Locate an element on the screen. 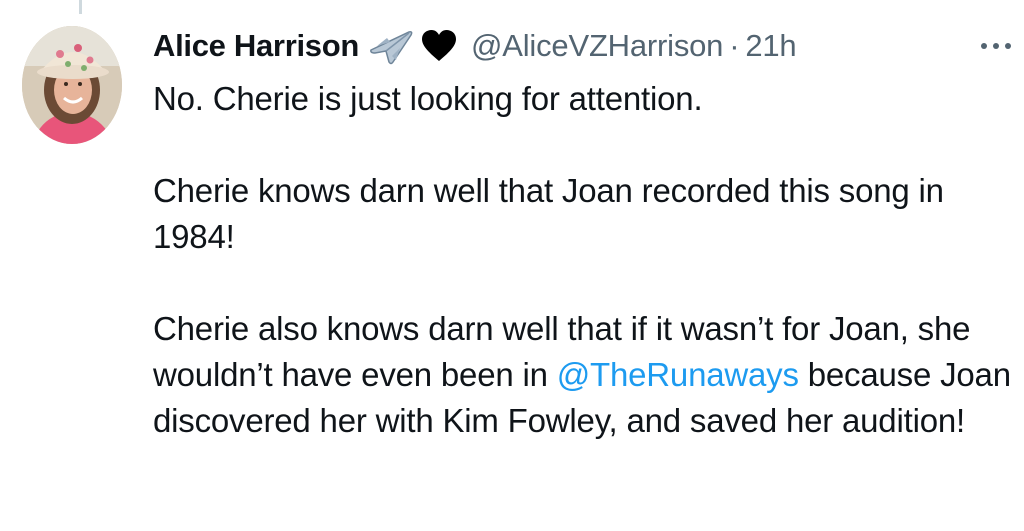 The height and width of the screenshot is (531, 1024). avatar-photo is located at coordinates (72, 85).